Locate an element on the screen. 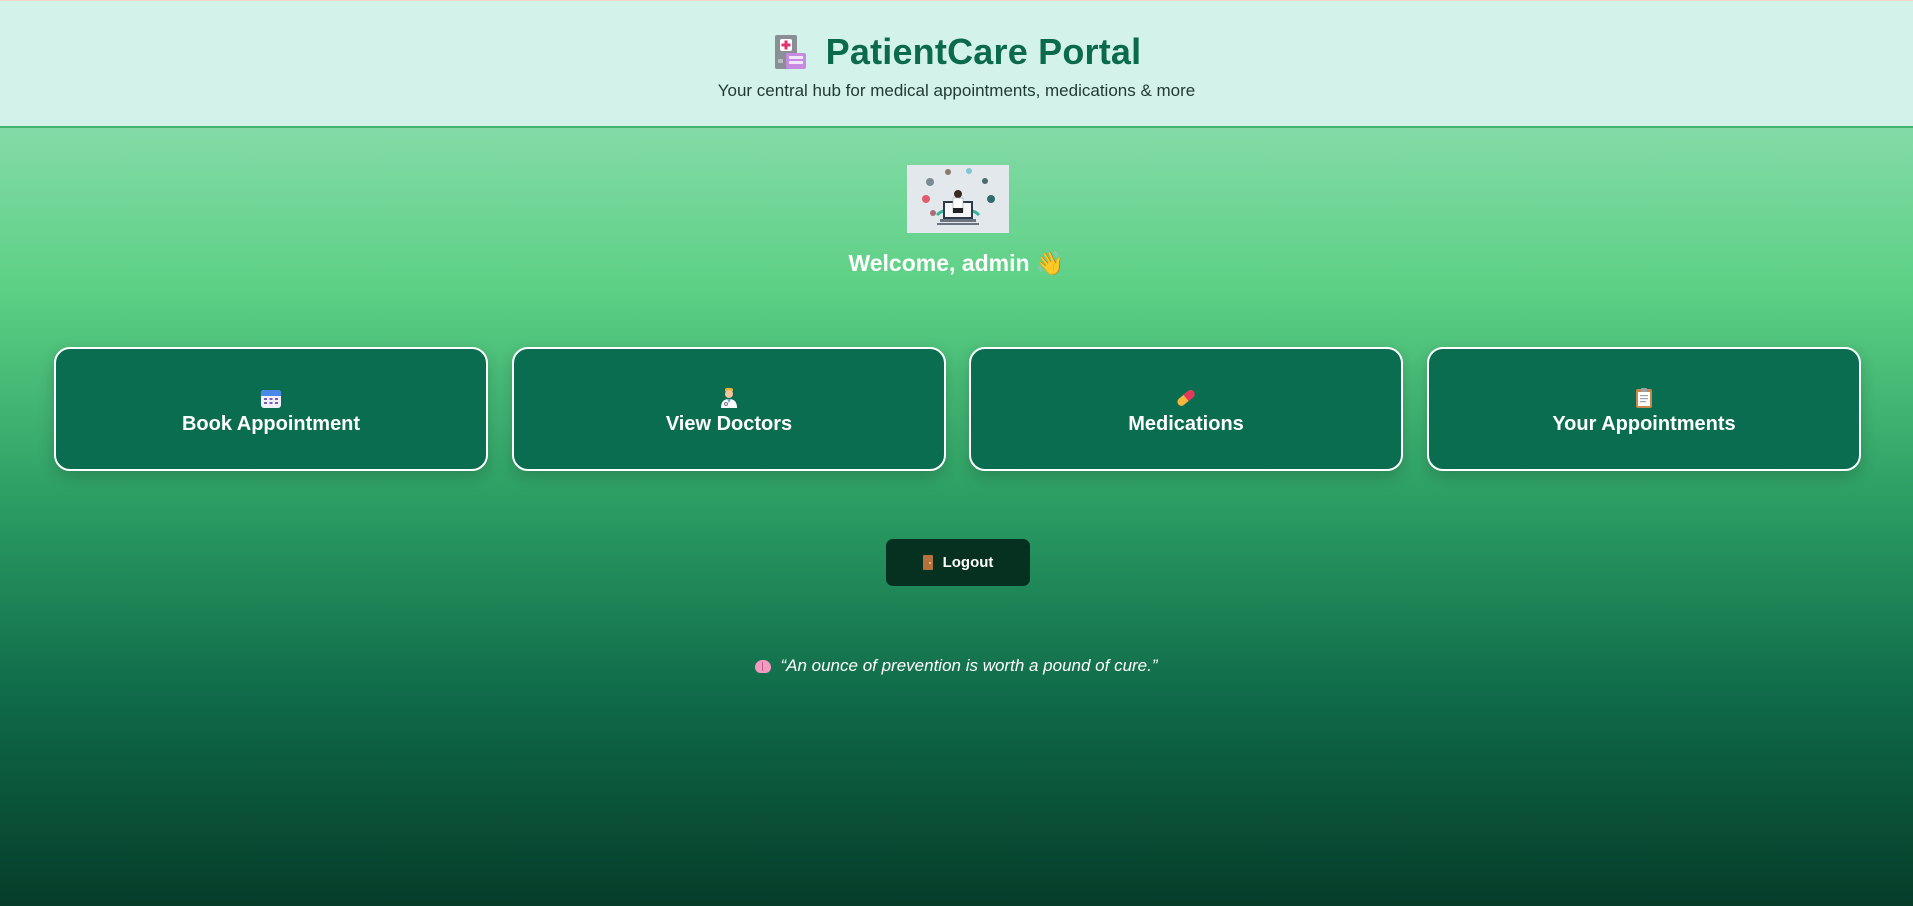 This screenshot has width=1913, height=906. door-icon is located at coordinates (927, 562).